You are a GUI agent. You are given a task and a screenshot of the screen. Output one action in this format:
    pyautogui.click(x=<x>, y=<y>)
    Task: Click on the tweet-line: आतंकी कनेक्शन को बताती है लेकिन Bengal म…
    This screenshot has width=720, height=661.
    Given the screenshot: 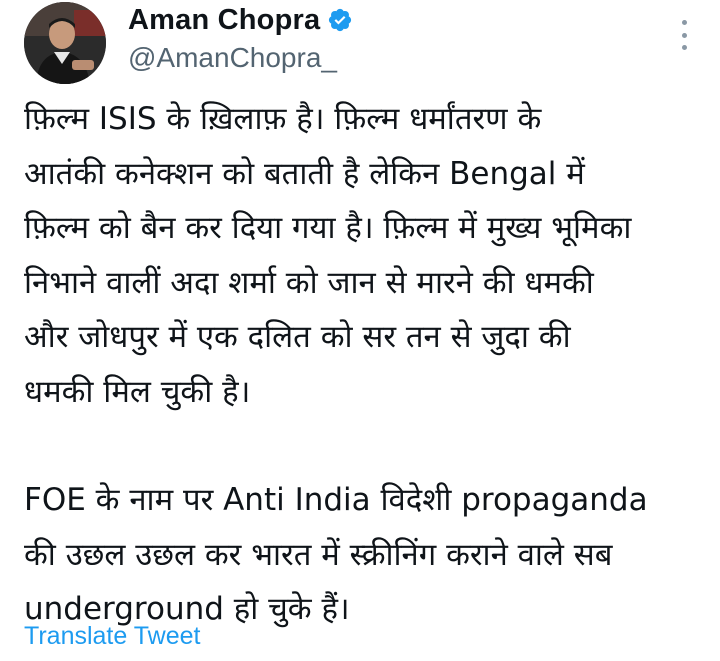 What is the action you would take?
    pyautogui.click(x=304, y=173)
    